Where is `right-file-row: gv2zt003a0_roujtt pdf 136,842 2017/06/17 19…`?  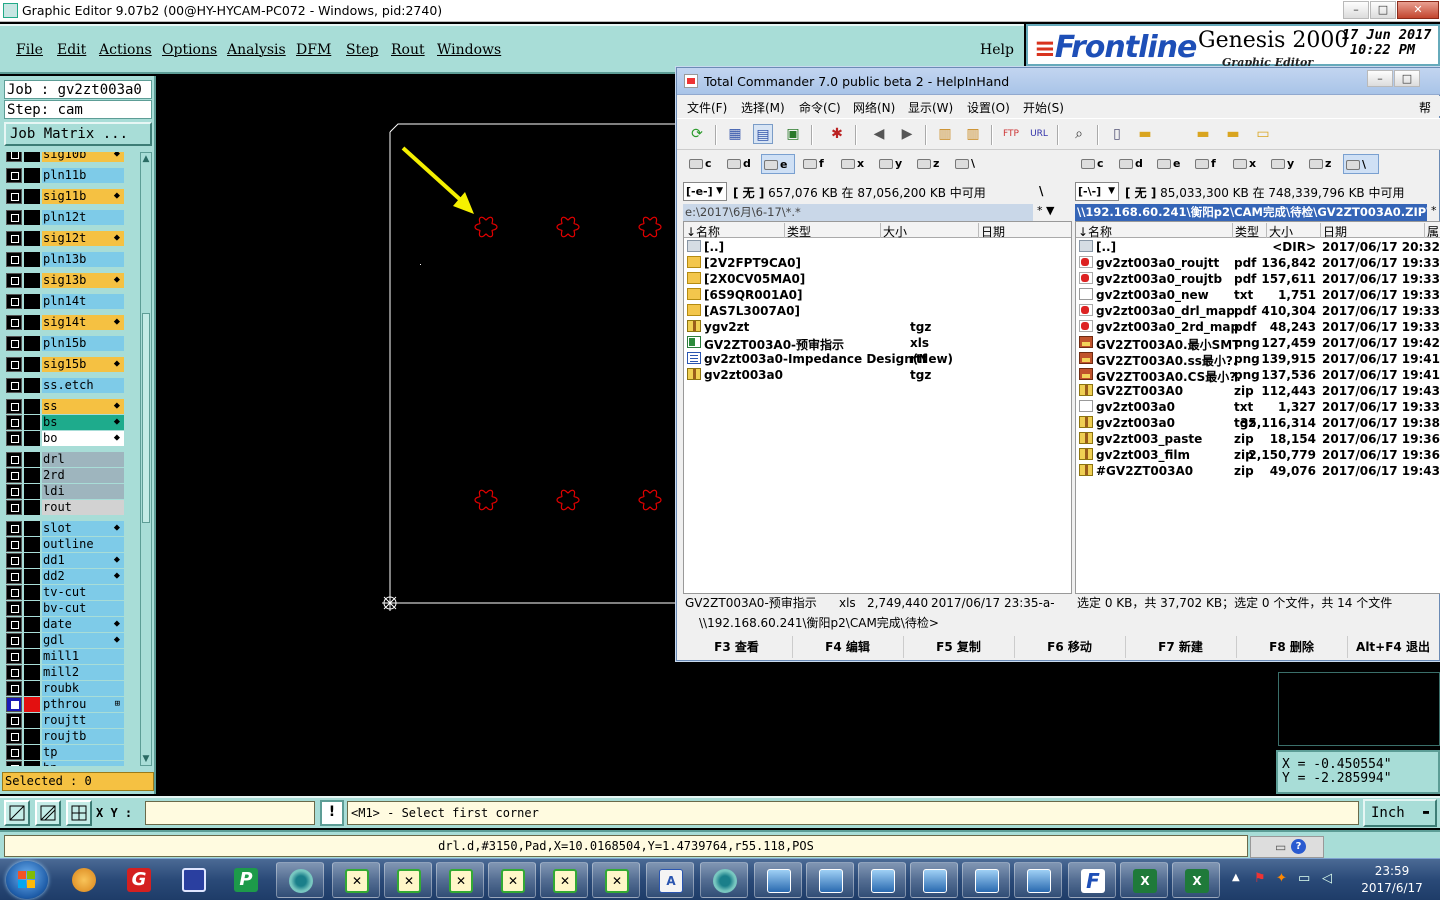 right-file-row: gv2zt003a0_roujtt pdf 136,842 2017/06/17 19… is located at coordinates (1258, 263).